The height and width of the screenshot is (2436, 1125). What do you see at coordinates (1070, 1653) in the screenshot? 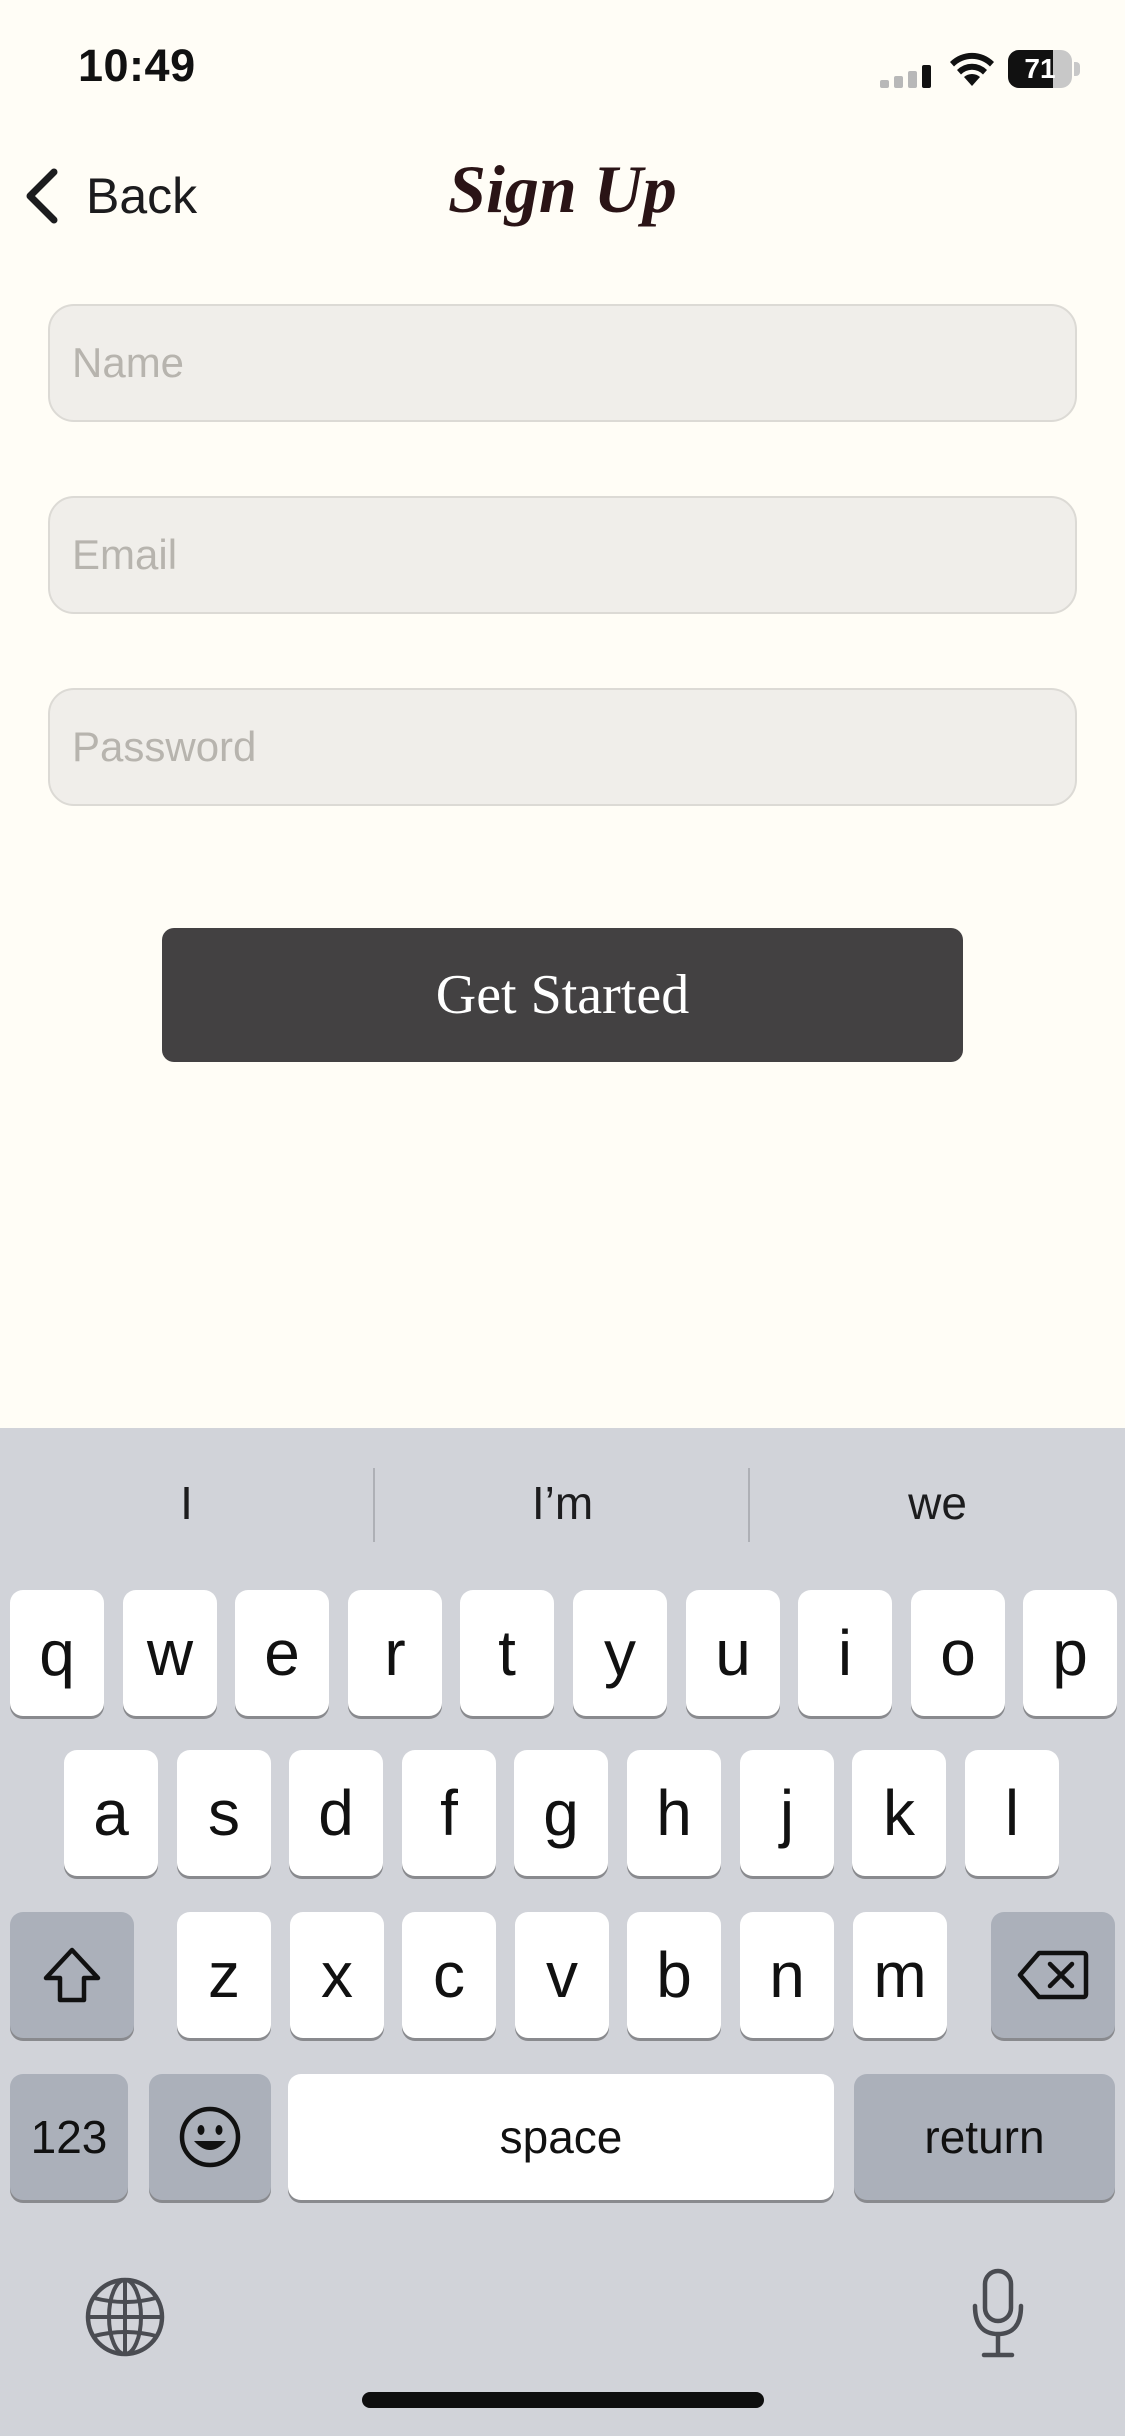
I see `key-p: p` at bounding box center [1070, 1653].